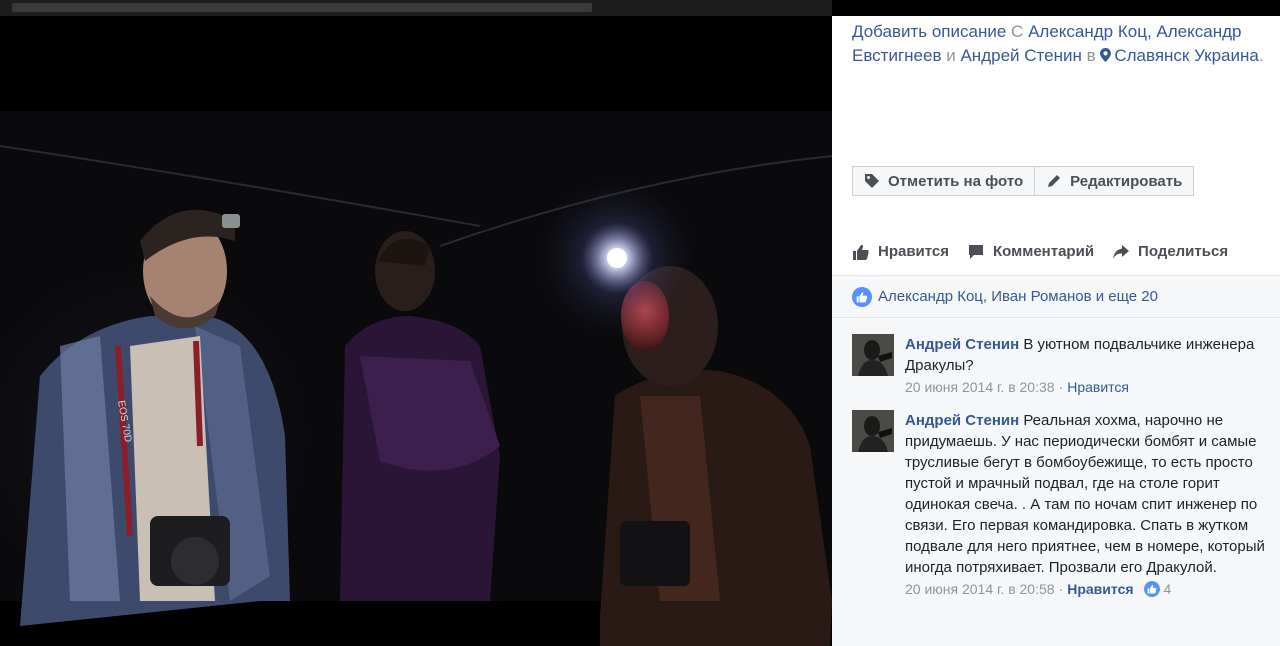 Image resolution: width=1280 pixels, height=646 pixels. I want to click on like-label: Нравится, so click(914, 251).